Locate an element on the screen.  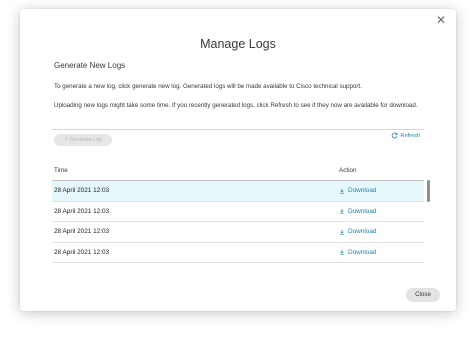
generate-log-label: Generate Log is located at coordinates (85, 140).